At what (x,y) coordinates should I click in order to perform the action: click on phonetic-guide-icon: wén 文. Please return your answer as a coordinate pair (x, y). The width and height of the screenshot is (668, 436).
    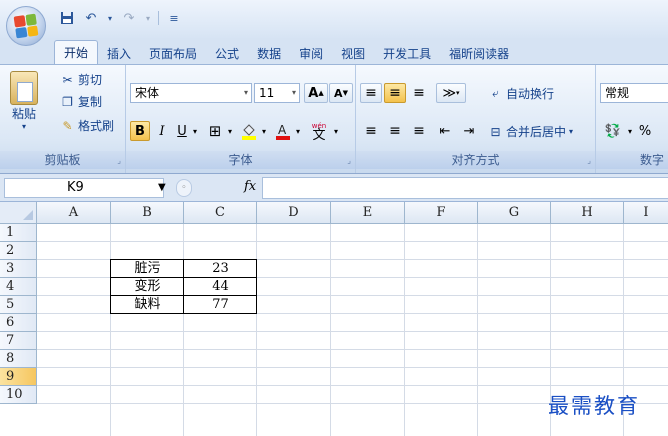
    Looking at the image, I should click on (319, 131).